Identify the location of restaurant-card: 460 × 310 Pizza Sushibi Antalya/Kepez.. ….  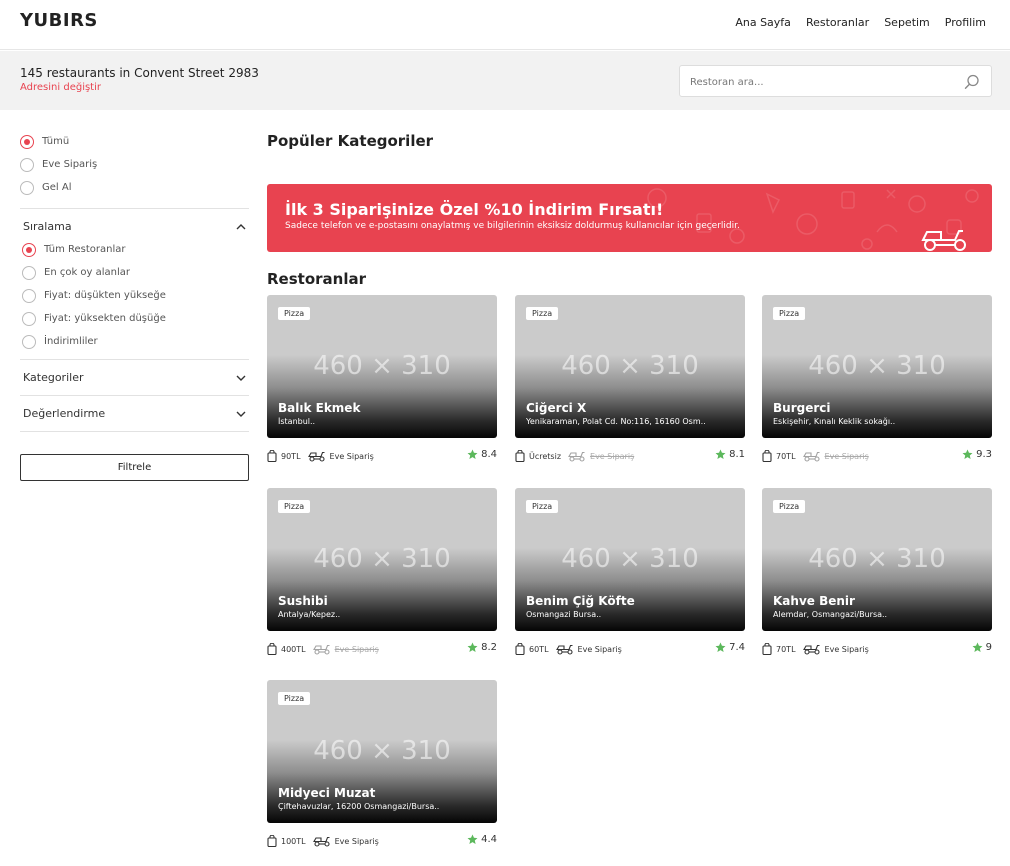
(382, 574).